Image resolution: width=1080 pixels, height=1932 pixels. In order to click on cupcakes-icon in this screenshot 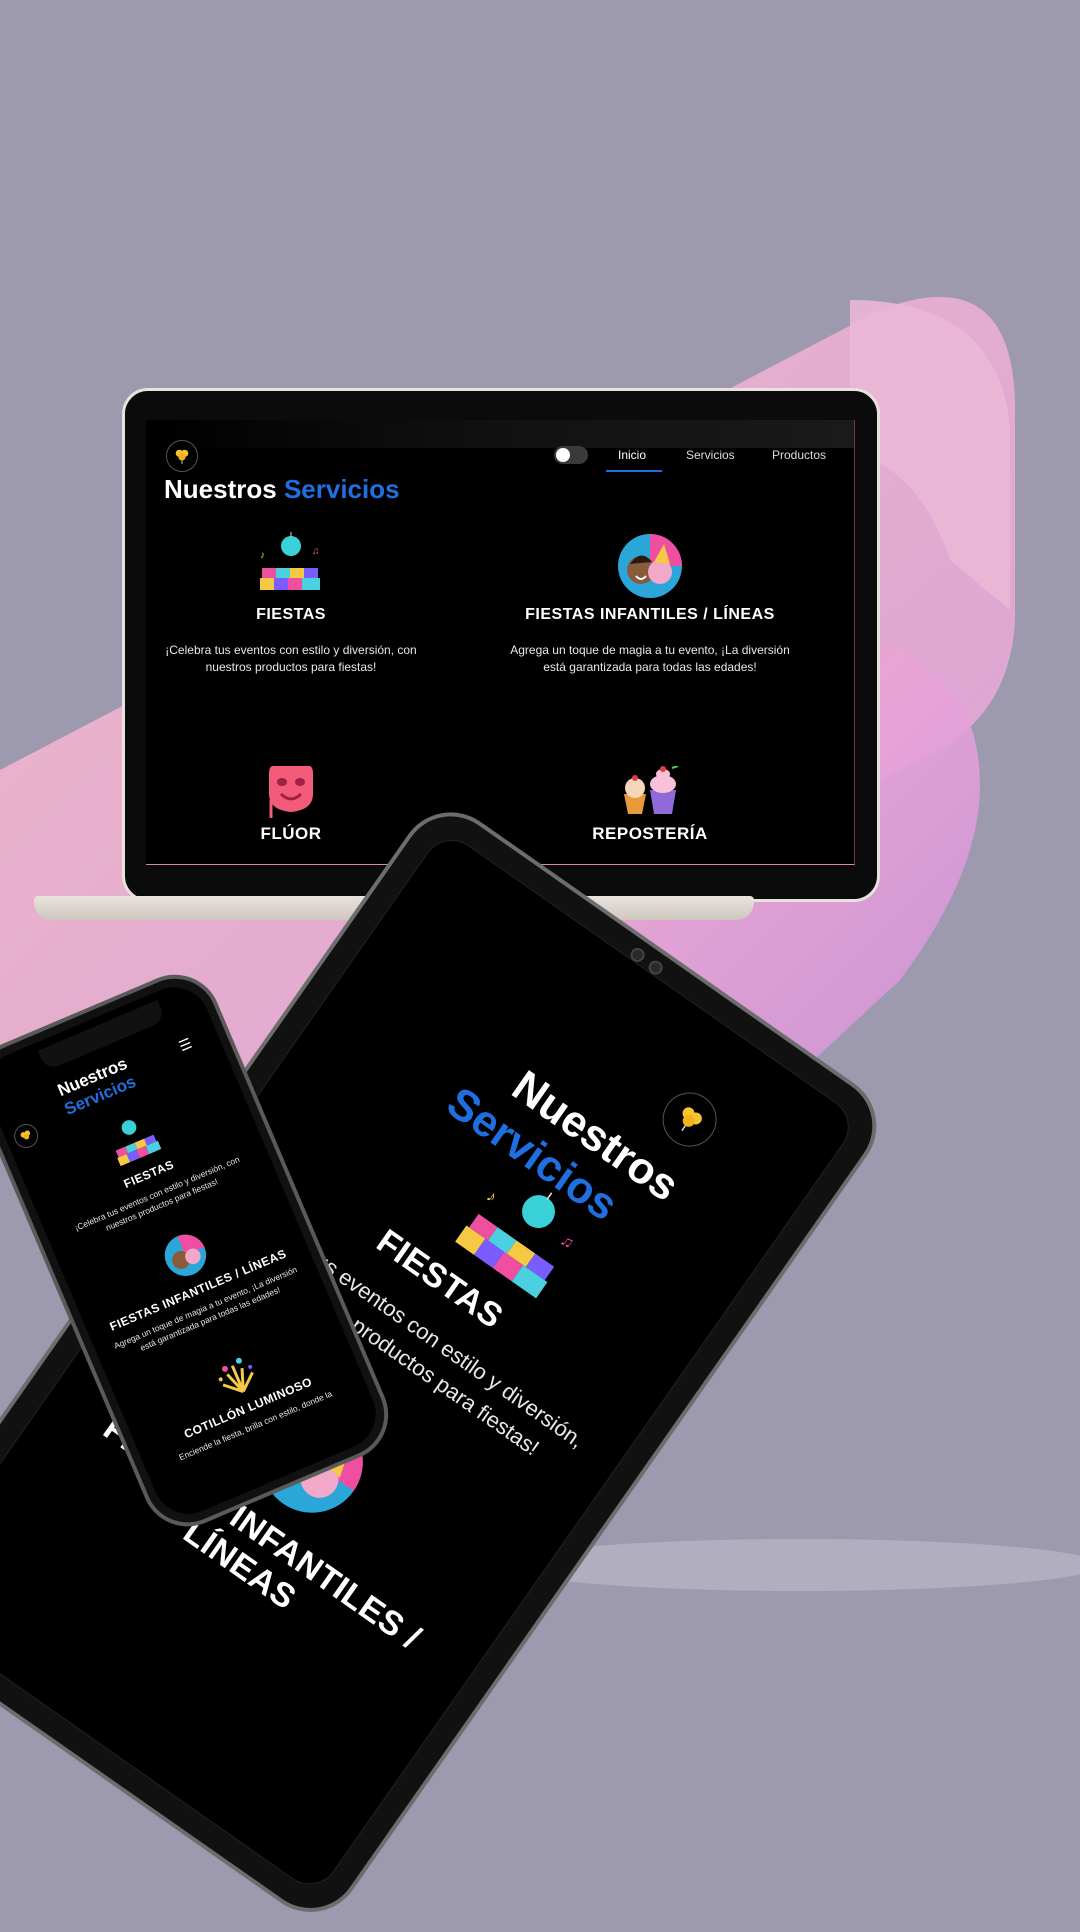, I will do `click(651, 790)`.